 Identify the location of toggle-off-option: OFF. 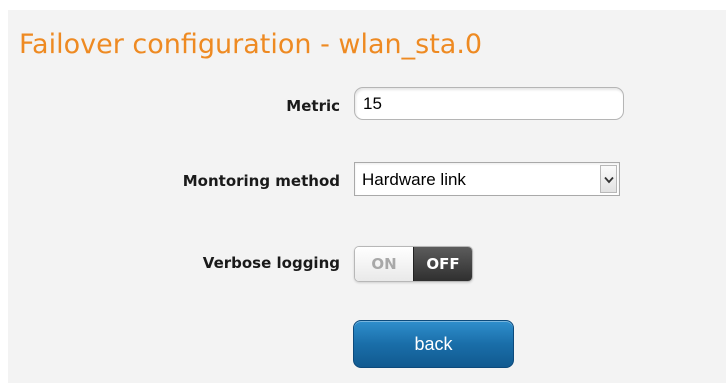
(442, 264).